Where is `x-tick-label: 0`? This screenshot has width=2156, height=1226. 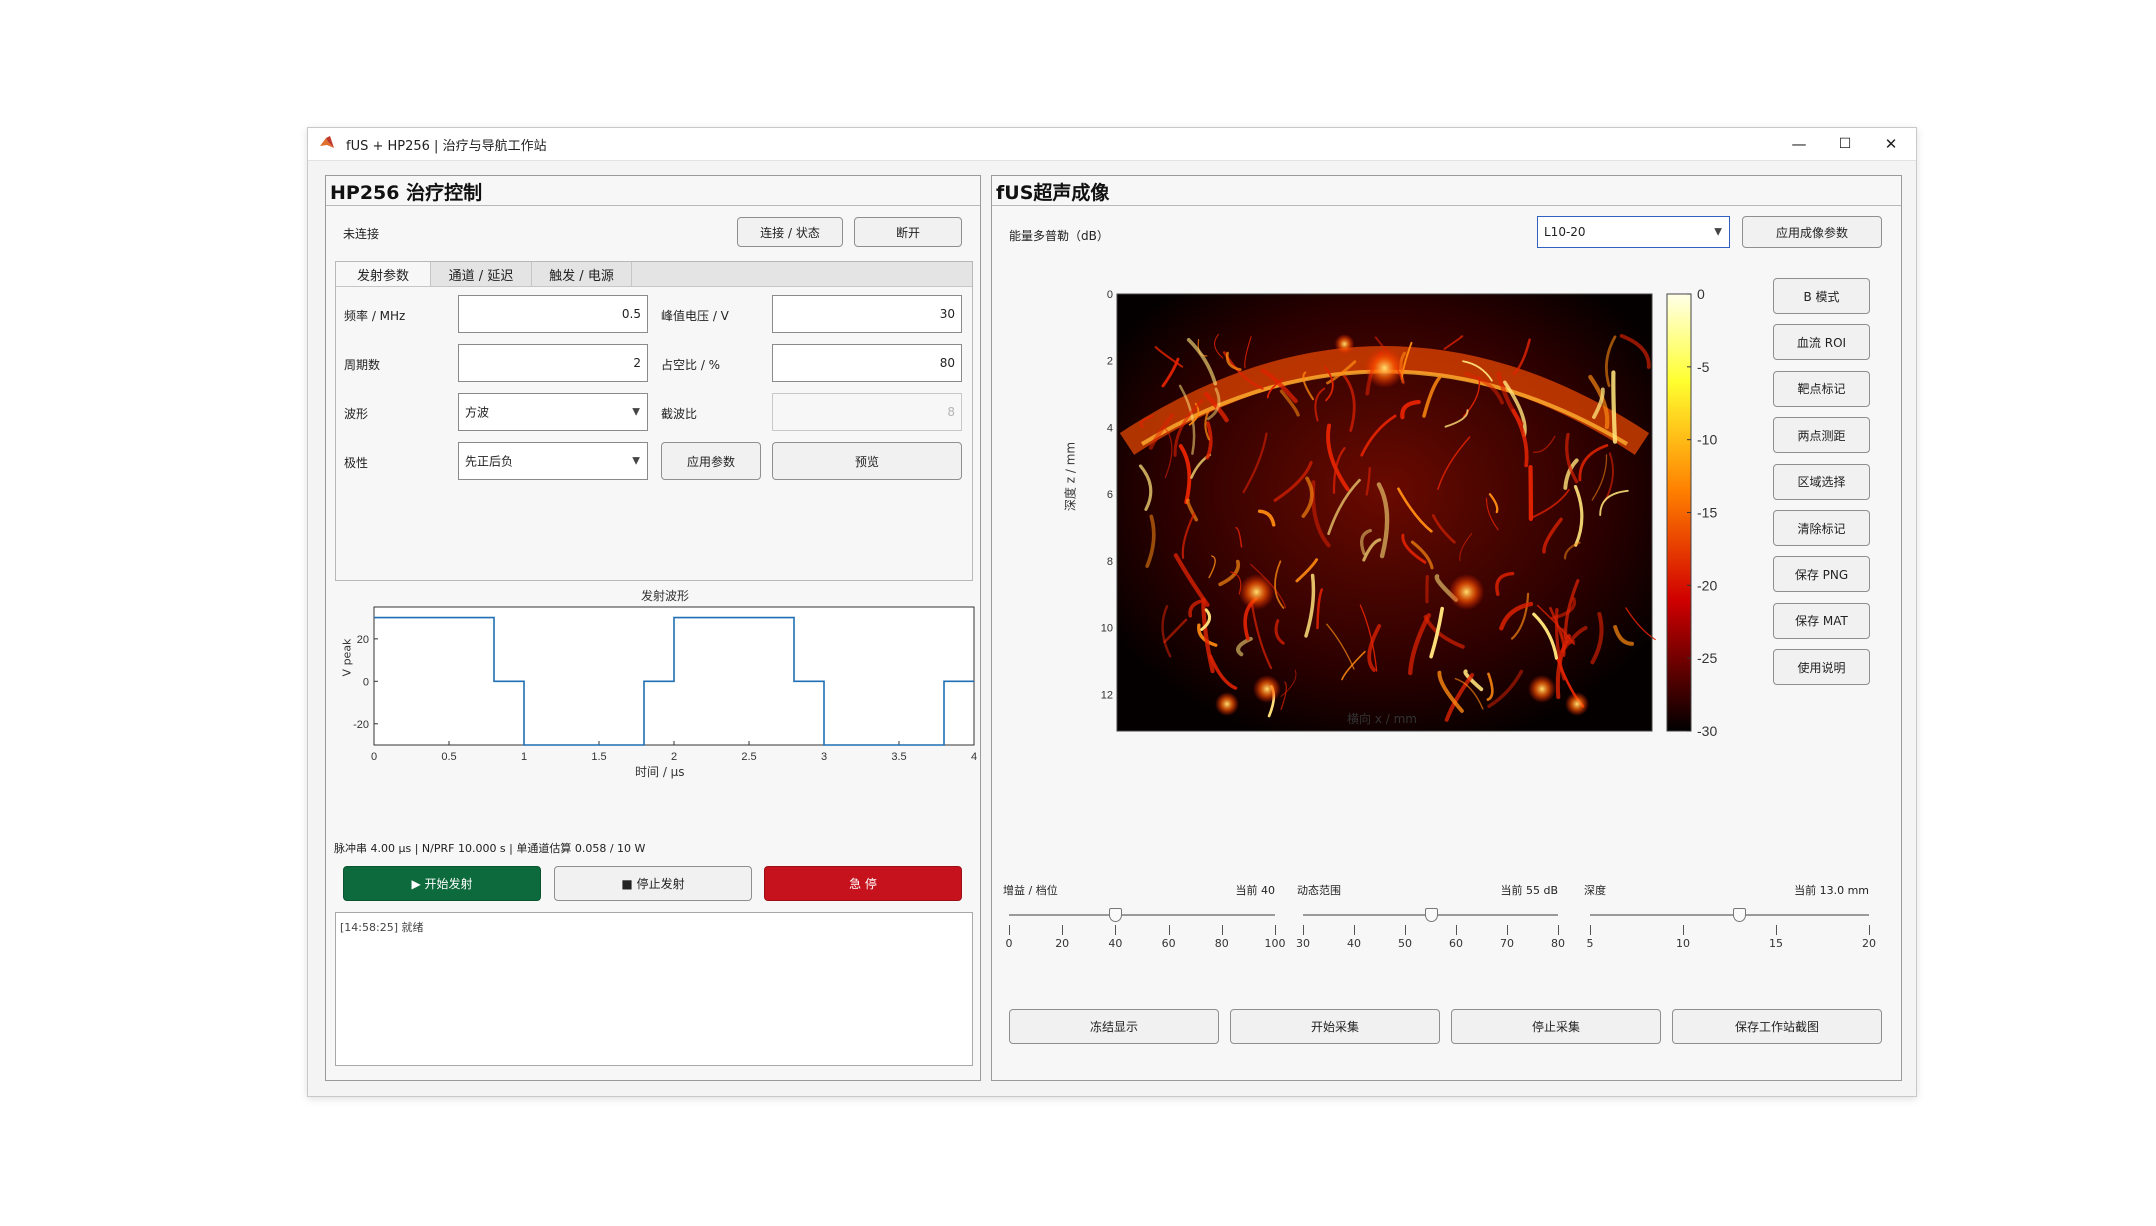
x-tick-label: 0 is located at coordinates (374, 757).